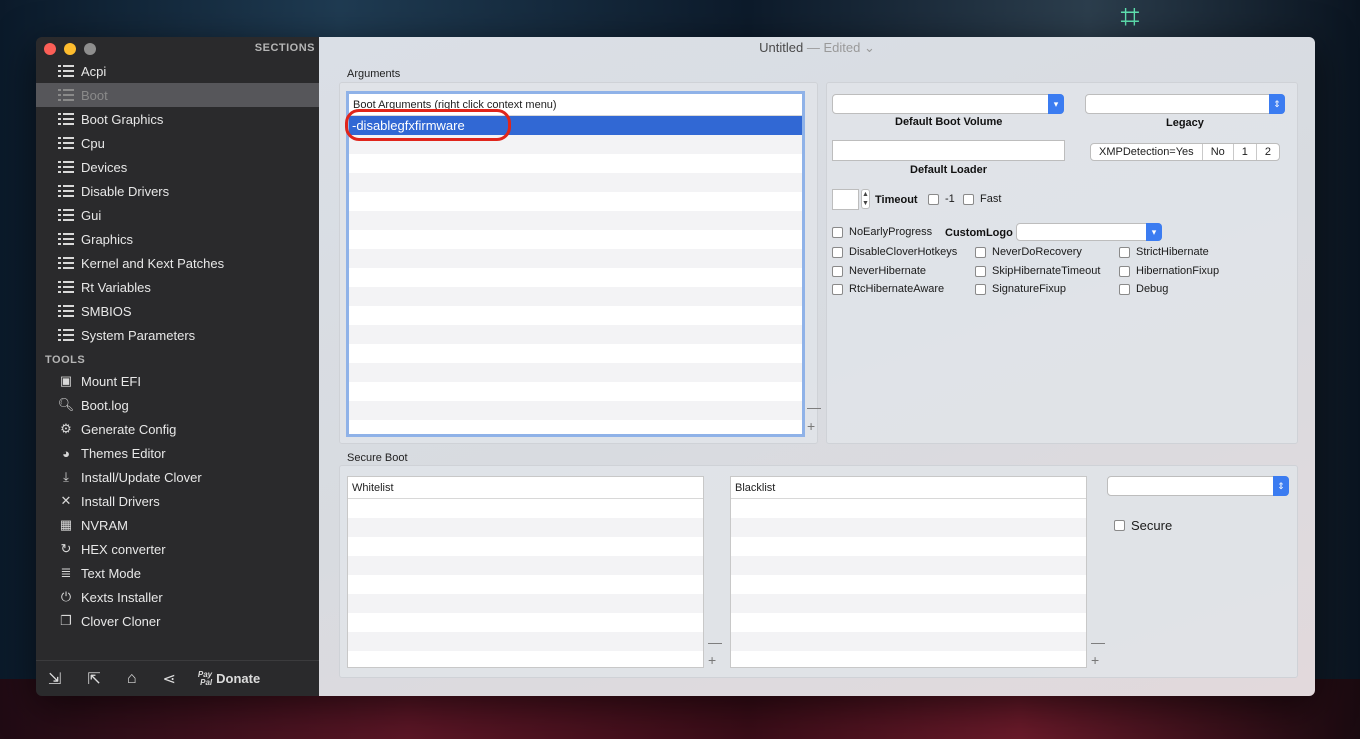 This screenshot has width=1360, height=739. I want to click on sidebar-tool-nvram: ▦ NVRAM, so click(177, 525).